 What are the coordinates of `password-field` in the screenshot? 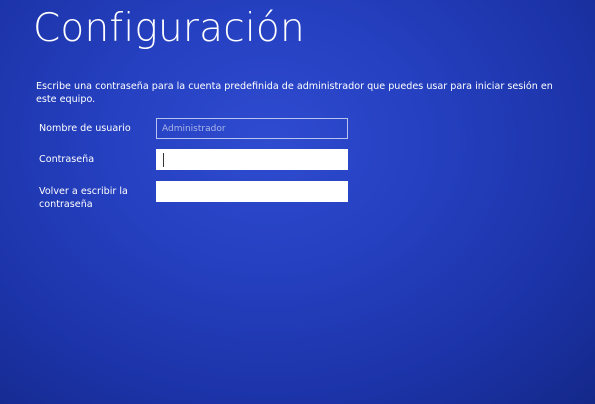 It's located at (252, 159).